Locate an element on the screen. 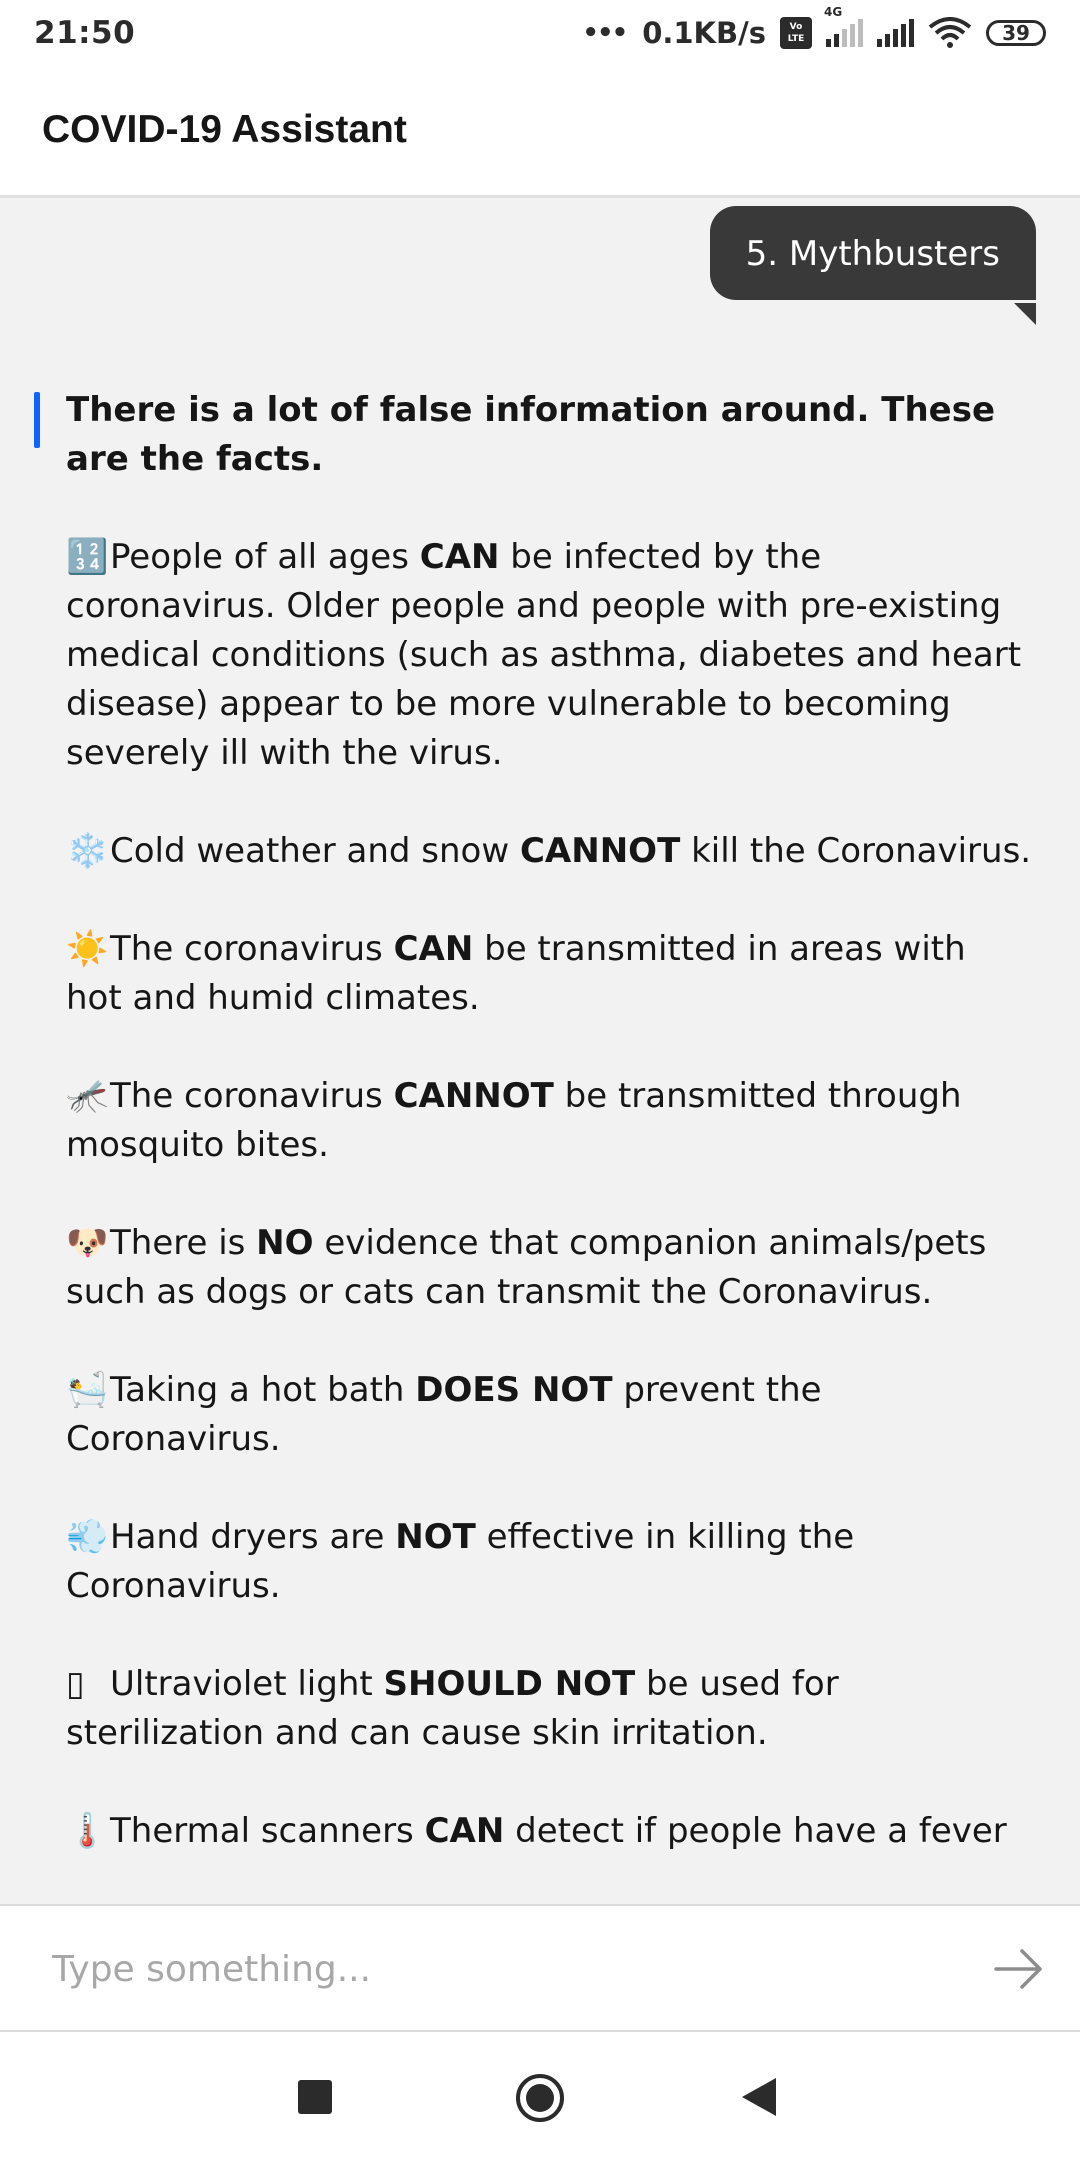  mosquito-icon: 🦟 is located at coordinates (87, 1096).